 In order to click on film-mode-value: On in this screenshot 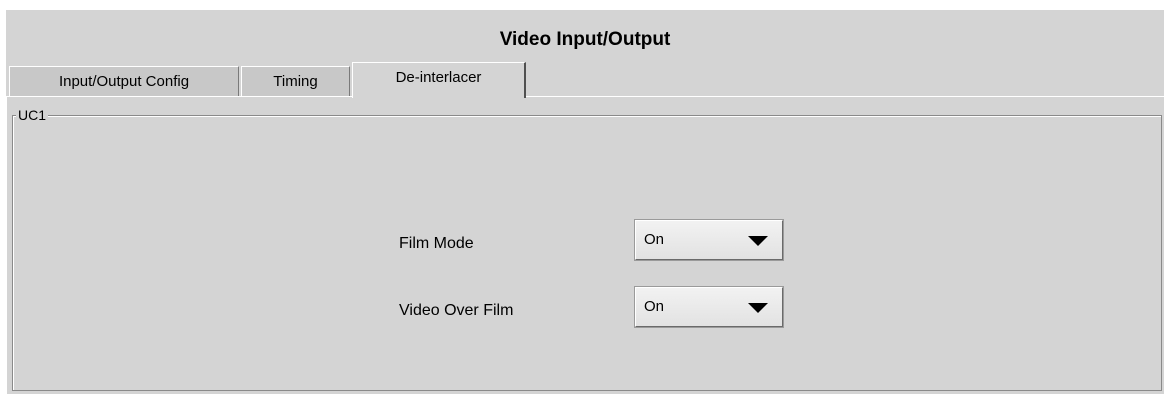, I will do `click(654, 239)`.